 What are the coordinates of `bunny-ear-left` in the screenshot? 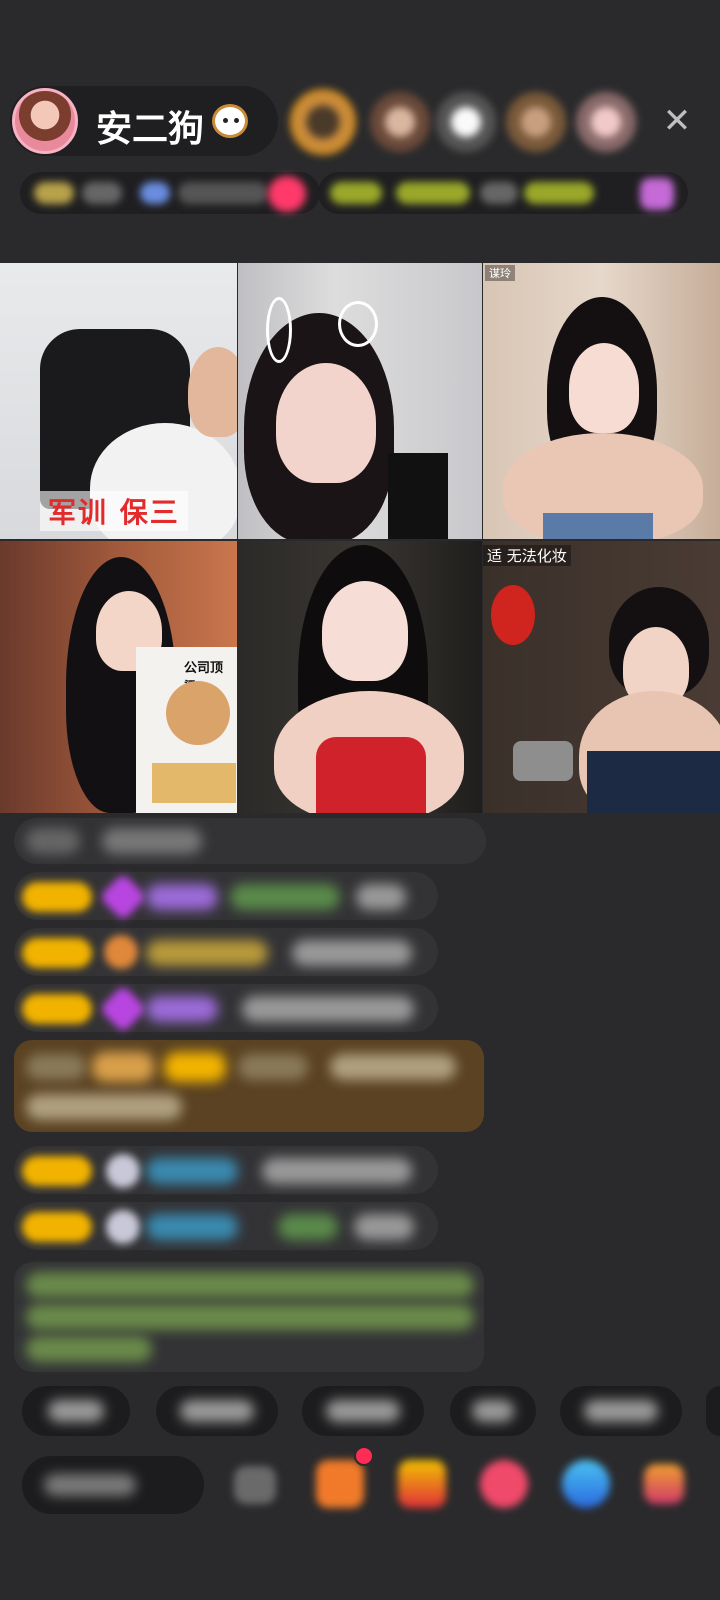 It's located at (279, 330).